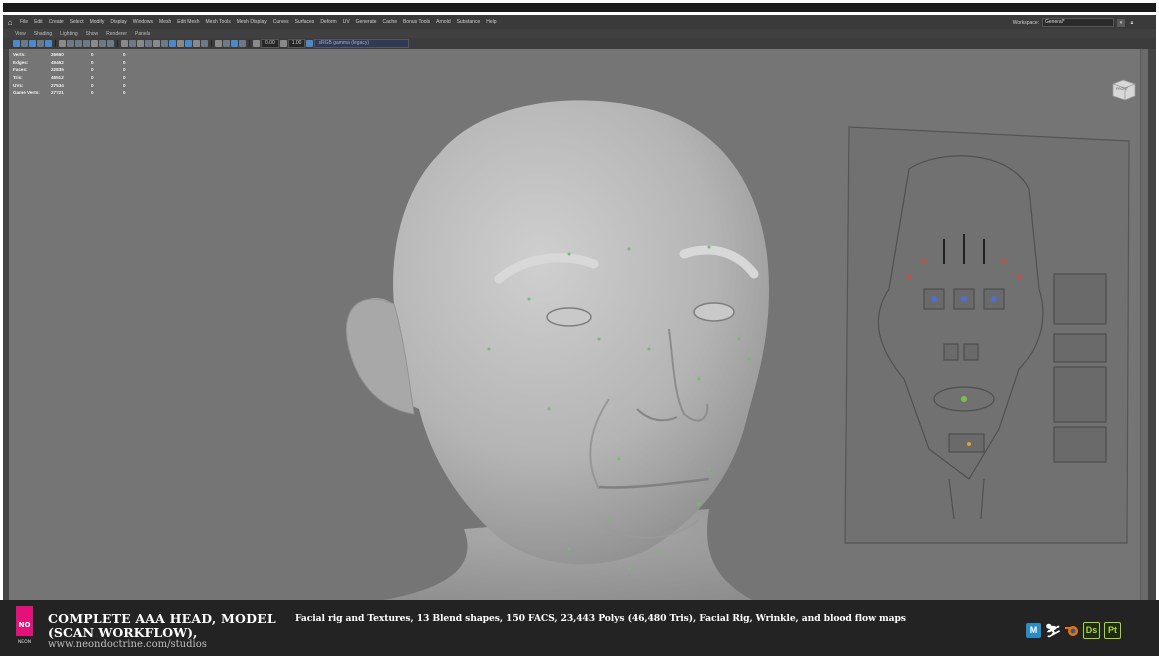 The width and height of the screenshot is (1159, 656). Describe the element at coordinates (24, 22) in the screenshot. I see `menu-file: File` at that location.